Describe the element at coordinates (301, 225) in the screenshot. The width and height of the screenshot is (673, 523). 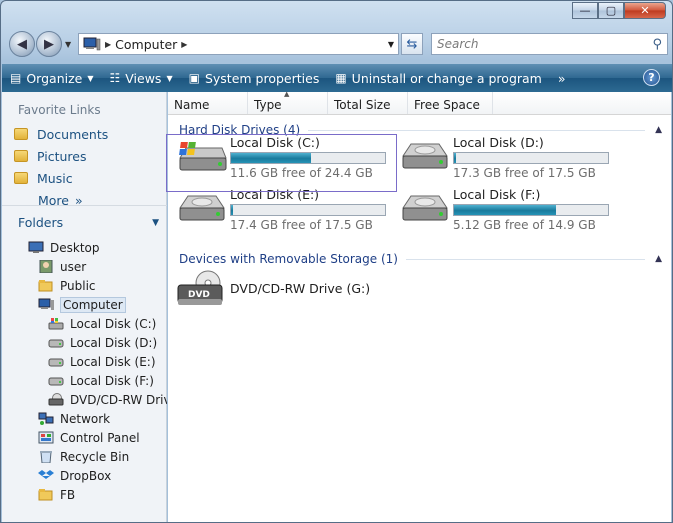
I see `drive-free-space: 17.4 GB free of 17.5 GB` at that location.